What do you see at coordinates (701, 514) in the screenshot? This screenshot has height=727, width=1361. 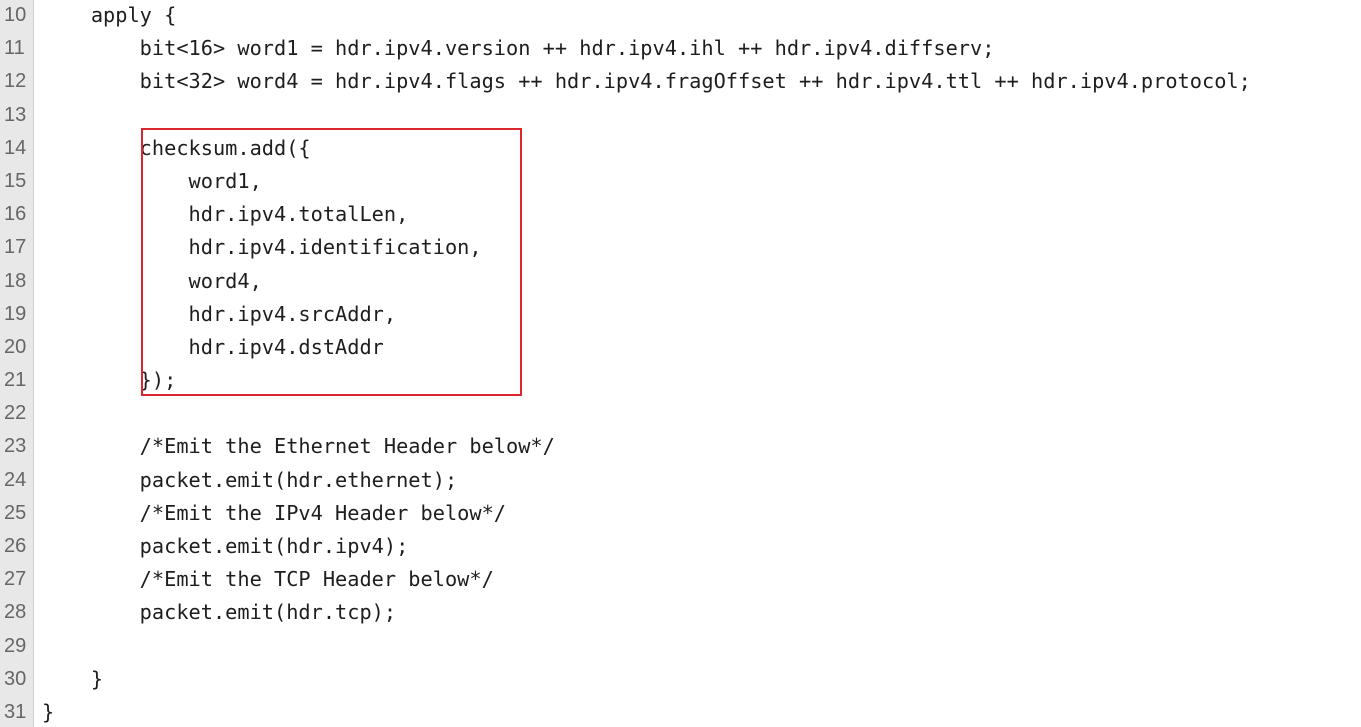 I see `code-line: /*Emit the IPv4 Header below*/` at bounding box center [701, 514].